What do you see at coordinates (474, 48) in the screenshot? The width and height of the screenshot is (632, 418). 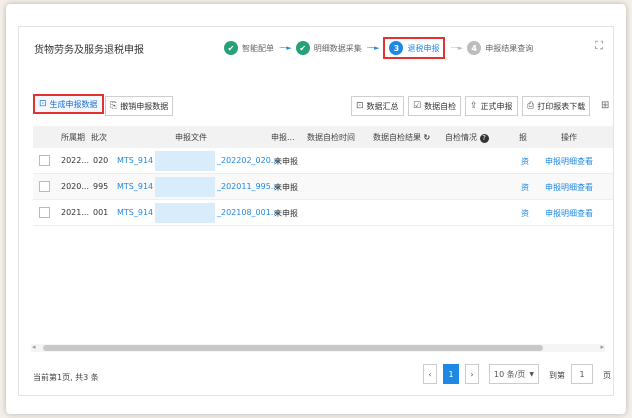 I see `step-number: 4` at bounding box center [474, 48].